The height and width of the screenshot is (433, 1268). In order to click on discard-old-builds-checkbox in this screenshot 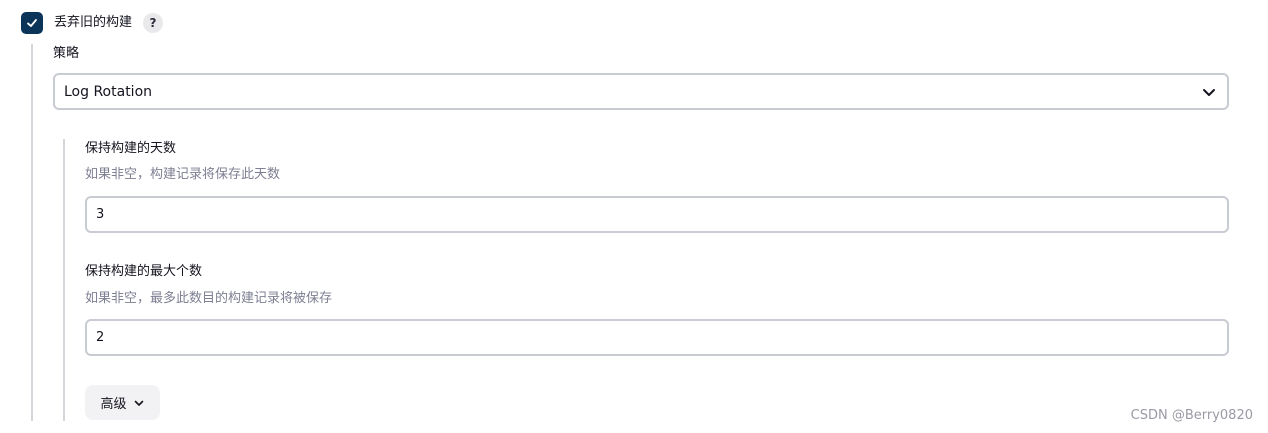, I will do `click(32, 23)`.